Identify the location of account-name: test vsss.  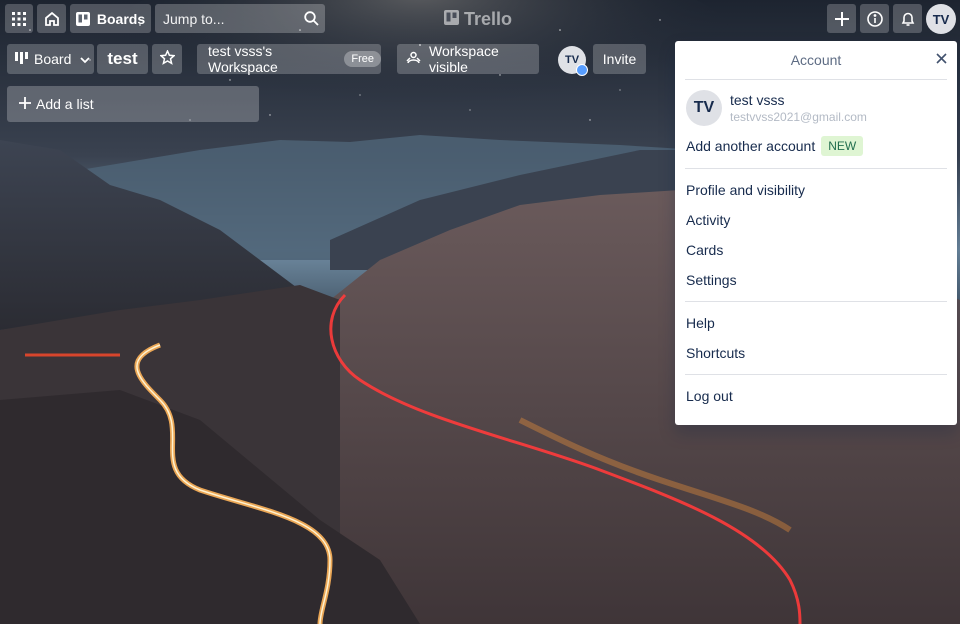
(757, 100).